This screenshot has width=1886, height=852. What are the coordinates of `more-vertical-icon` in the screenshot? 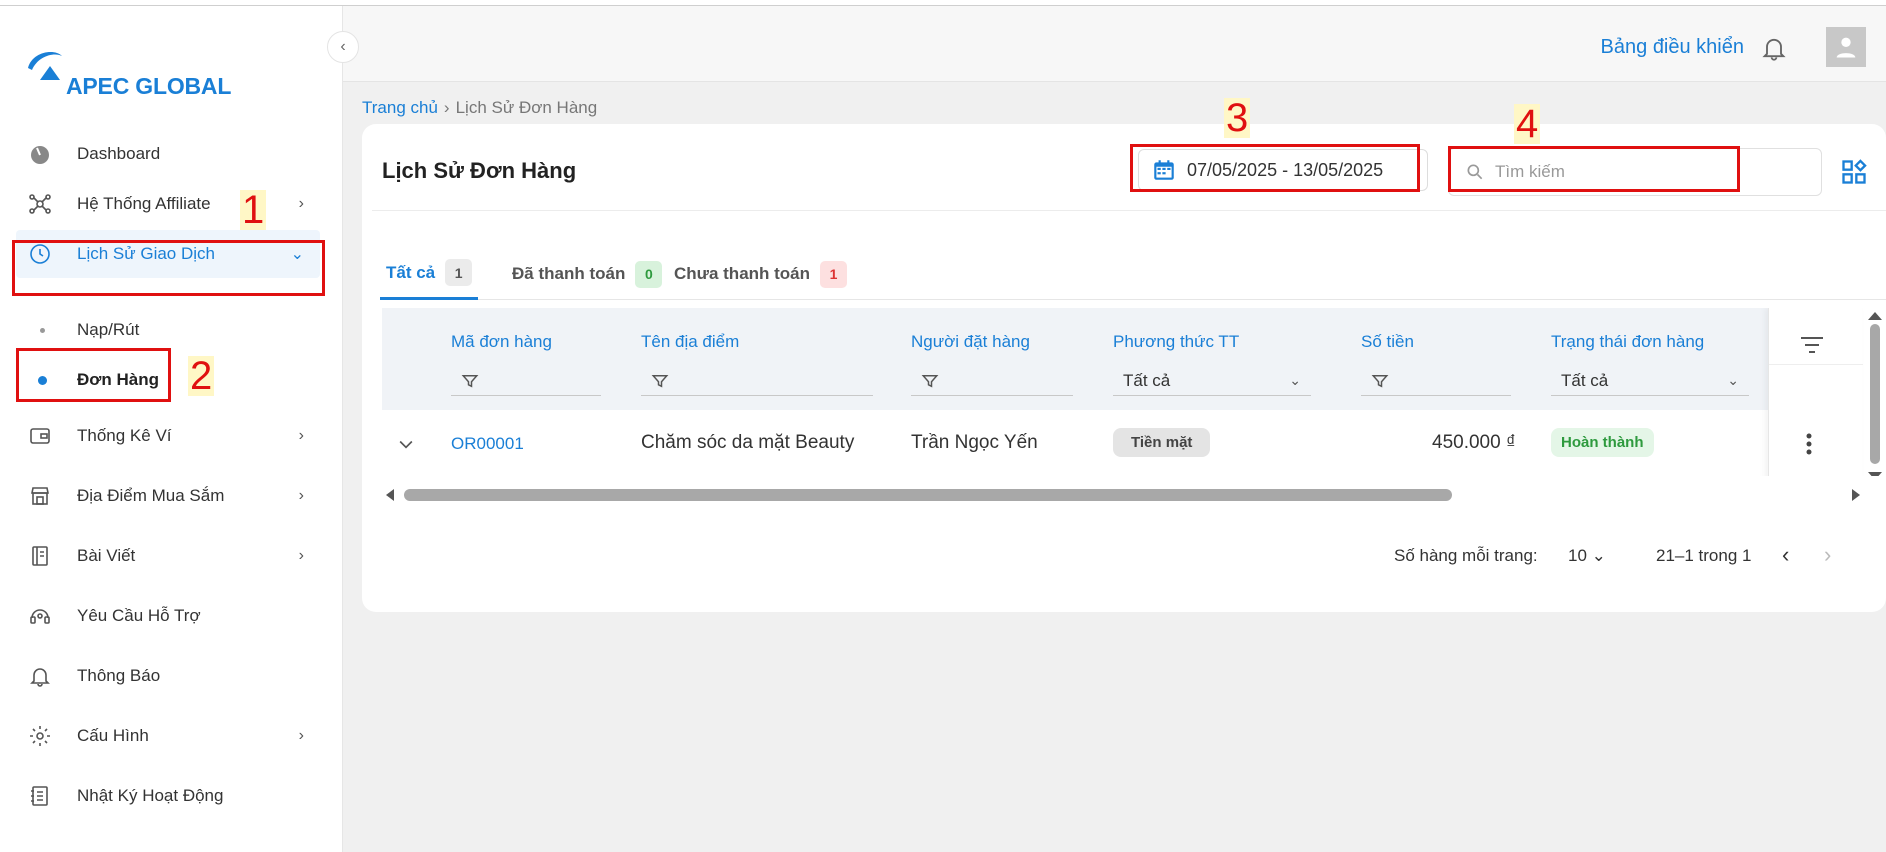 It's located at (1809, 444).